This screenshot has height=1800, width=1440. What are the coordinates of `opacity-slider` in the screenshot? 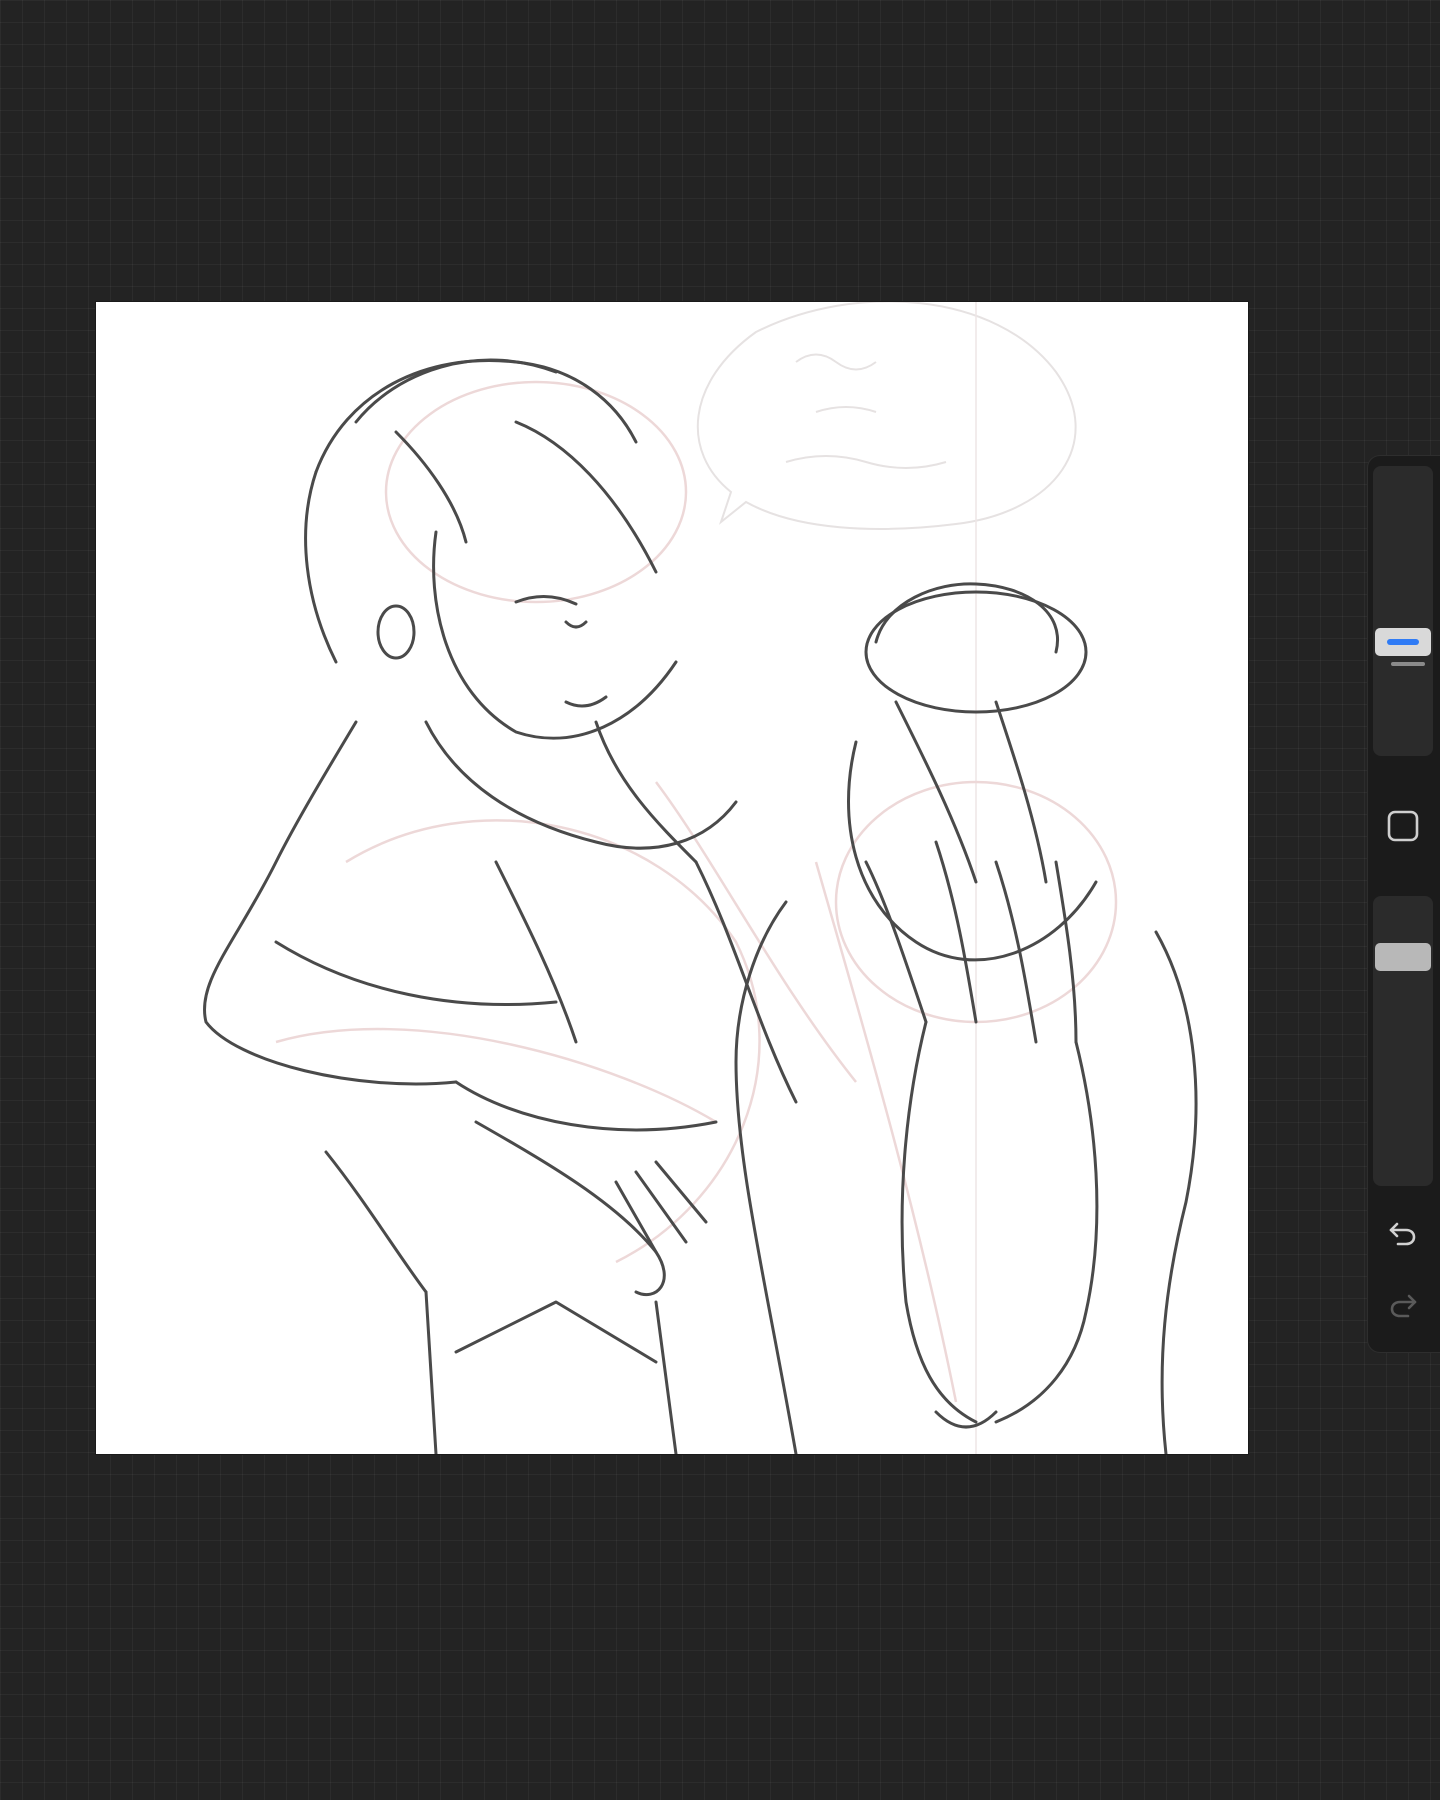 It's located at (1403, 1041).